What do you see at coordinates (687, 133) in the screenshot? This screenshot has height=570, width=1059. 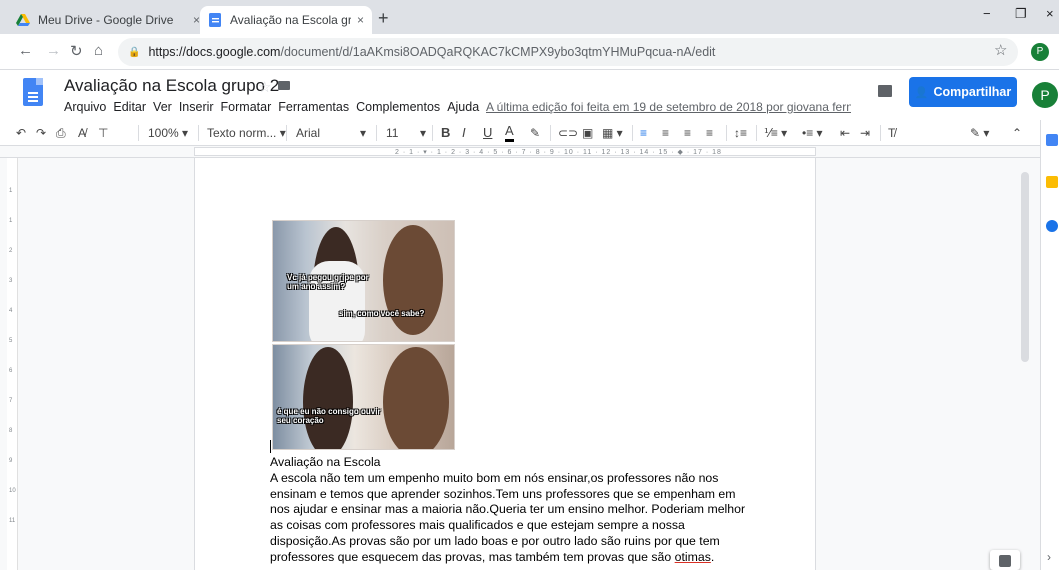 I see `align-right-icon: ≡` at bounding box center [687, 133].